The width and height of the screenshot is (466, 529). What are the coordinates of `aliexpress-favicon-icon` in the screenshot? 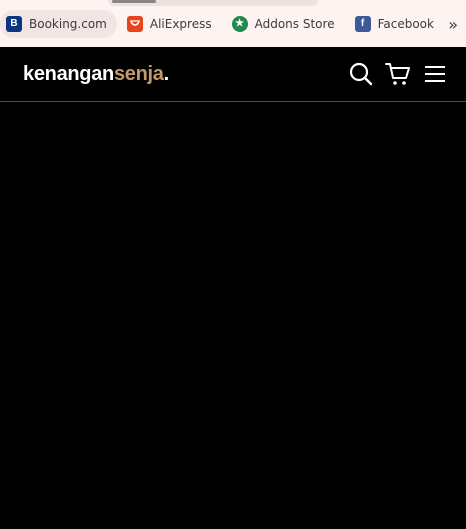 It's located at (134, 23).